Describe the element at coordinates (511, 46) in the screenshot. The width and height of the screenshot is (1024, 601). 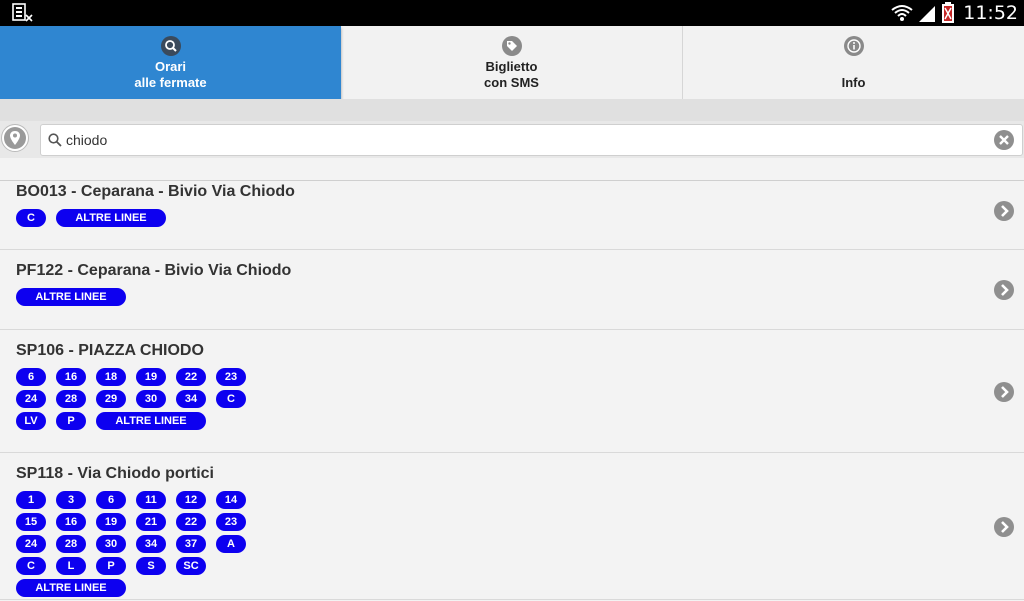
I see `tag-icon` at that location.